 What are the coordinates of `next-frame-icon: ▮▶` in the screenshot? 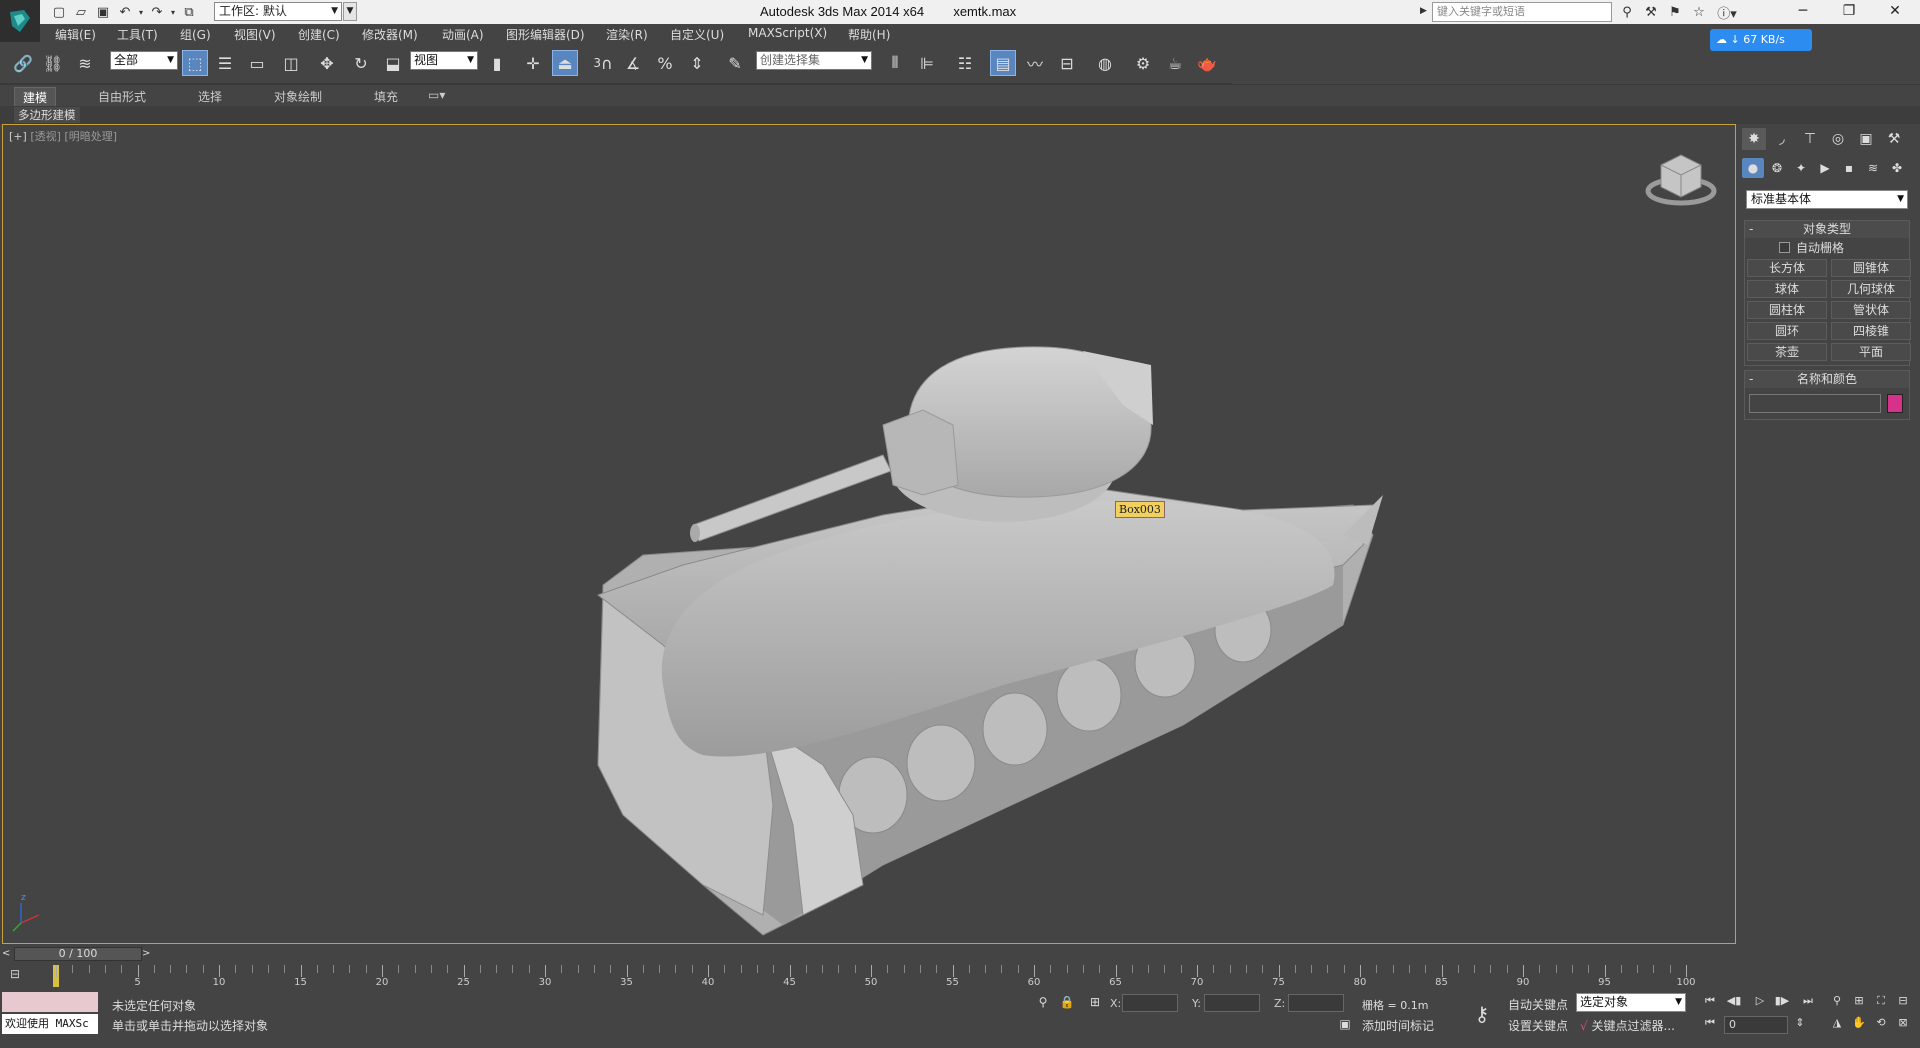 It's located at (1782, 1003).